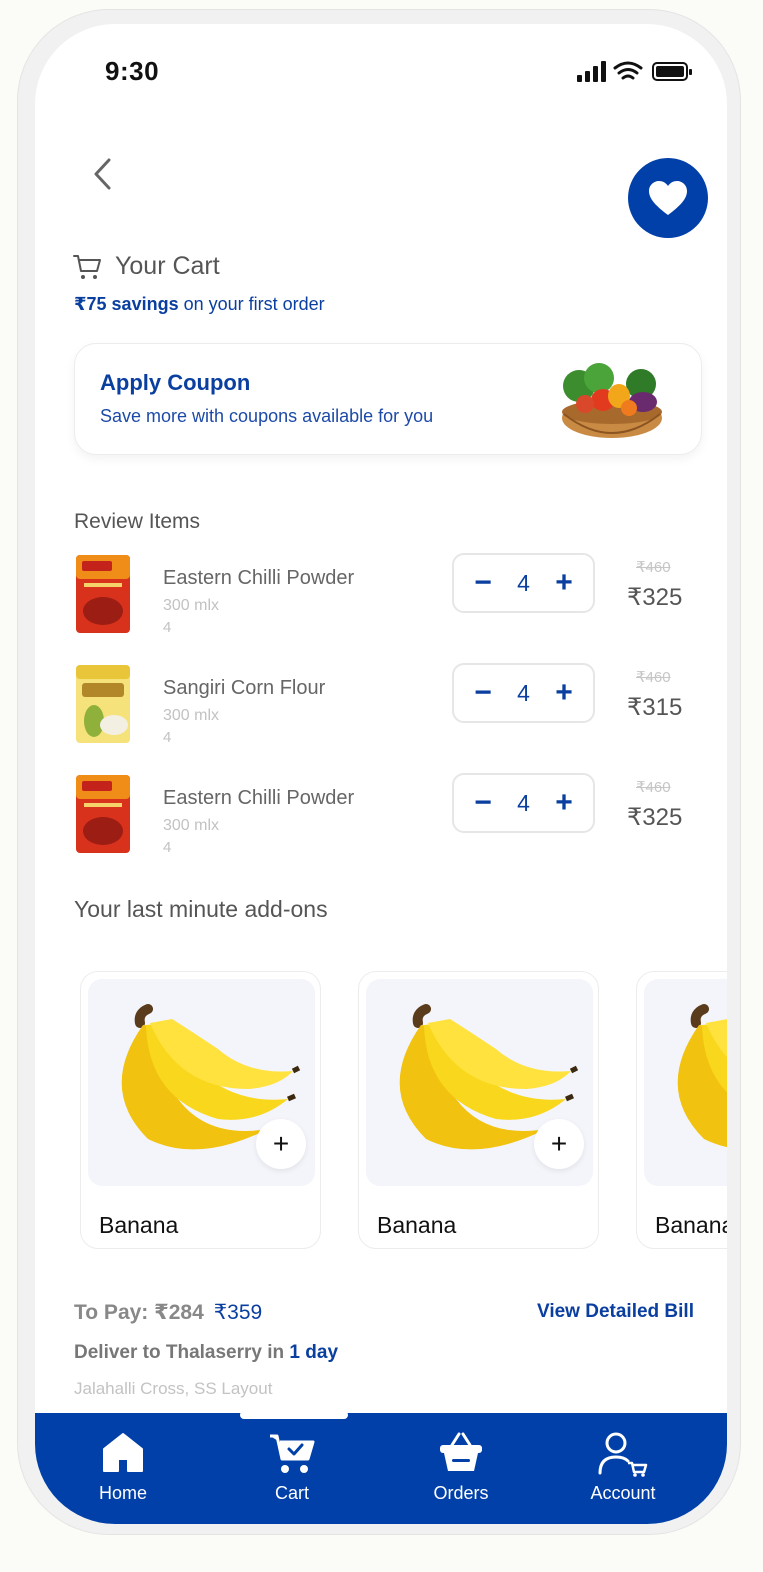  Describe the element at coordinates (132, 71) in the screenshot. I see `status-time: 9:30` at that location.